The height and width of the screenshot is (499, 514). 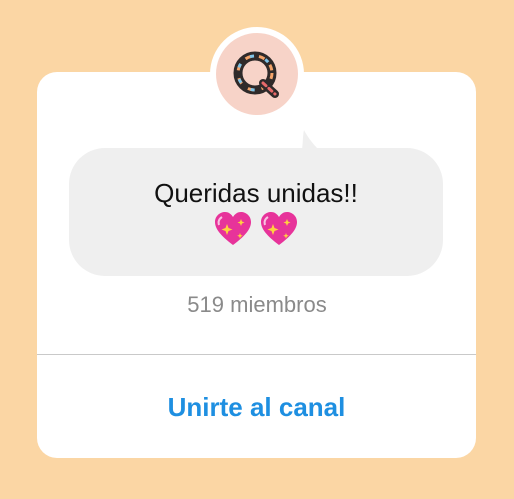 I want to click on message-text: Queridas unidas!!, so click(x=256, y=193).